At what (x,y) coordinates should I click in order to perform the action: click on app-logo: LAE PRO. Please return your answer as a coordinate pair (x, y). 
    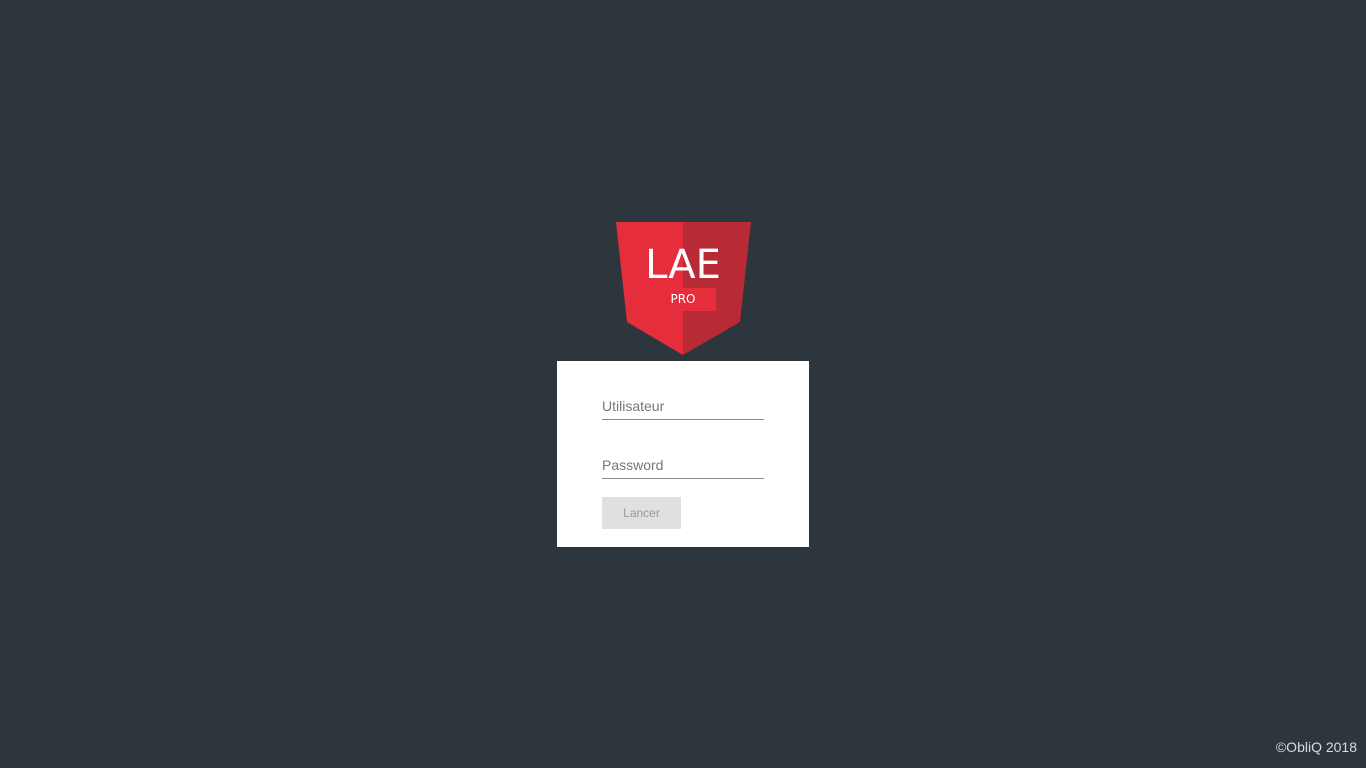
    Looking at the image, I should click on (683, 288).